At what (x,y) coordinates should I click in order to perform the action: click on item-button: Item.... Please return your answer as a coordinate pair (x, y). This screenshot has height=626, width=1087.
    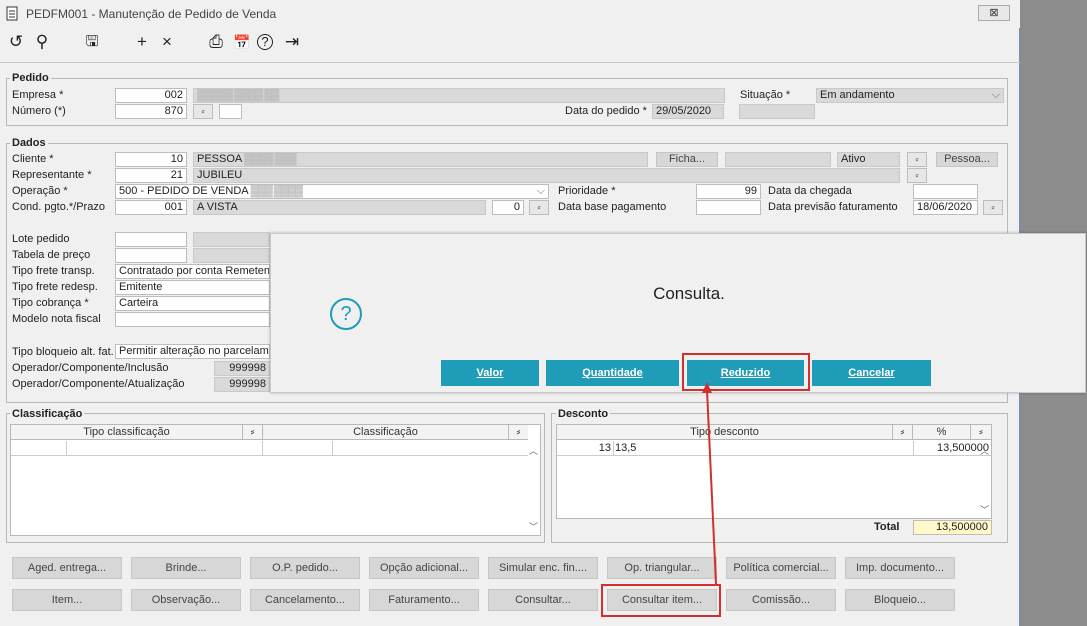
    Looking at the image, I should click on (67, 600).